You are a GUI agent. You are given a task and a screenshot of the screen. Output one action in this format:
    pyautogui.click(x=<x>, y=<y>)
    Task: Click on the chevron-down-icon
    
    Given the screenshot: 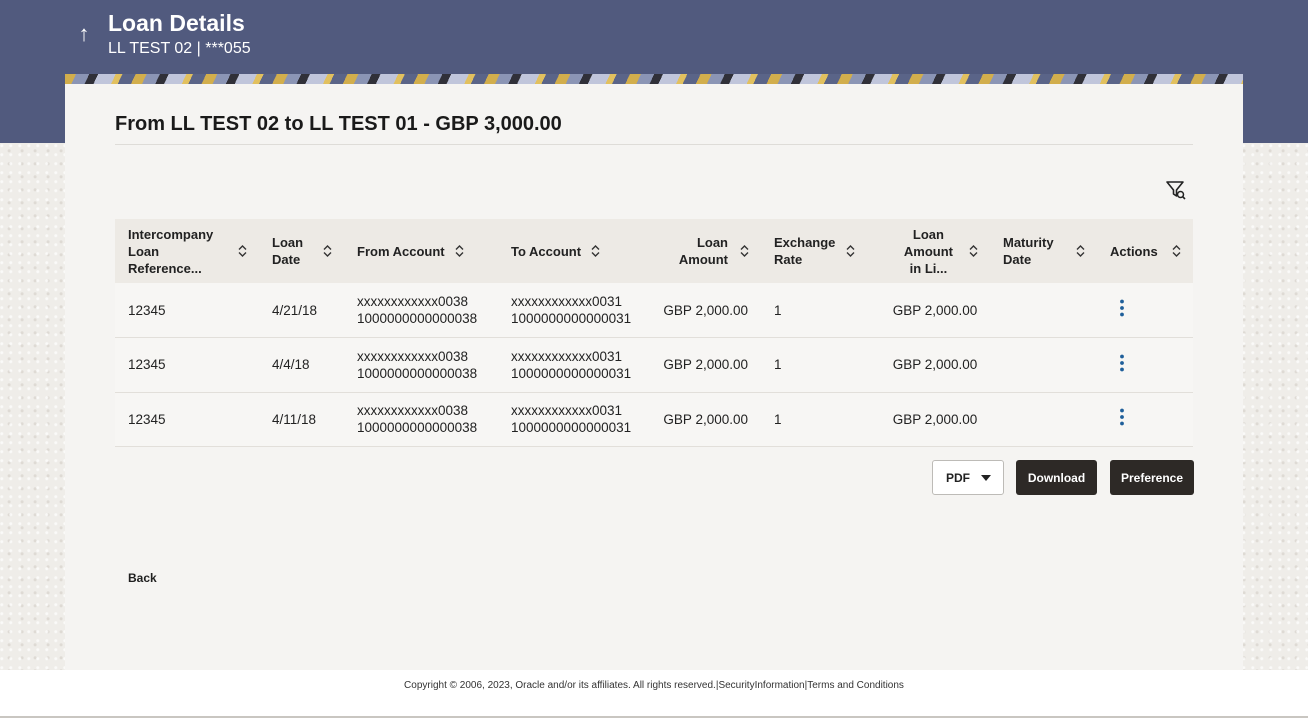 What is the action you would take?
    pyautogui.click(x=986, y=477)
    